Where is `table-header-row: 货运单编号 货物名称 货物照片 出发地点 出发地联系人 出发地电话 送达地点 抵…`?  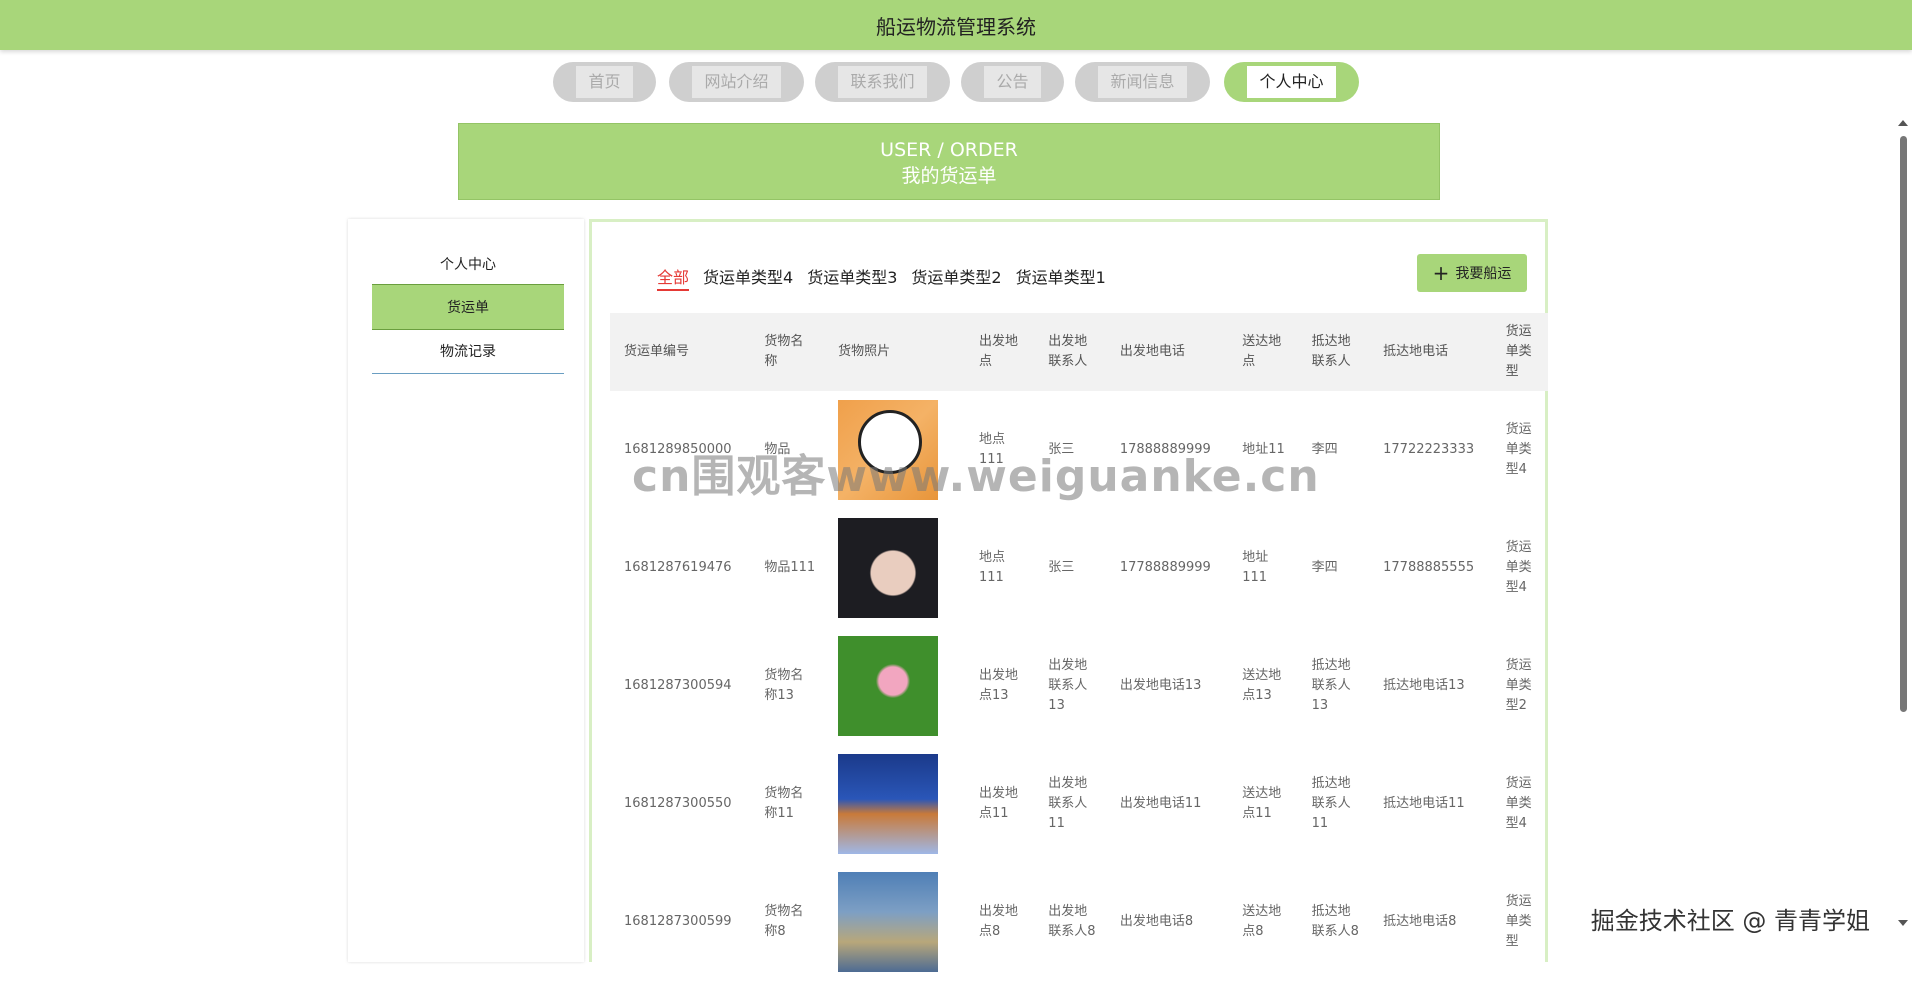
table-header-row: 货运单编号 货物名称 货物照片 出发地点 出发地联系人 出发地电话 送达地点 抵… is located at coordinates (1079, 352).